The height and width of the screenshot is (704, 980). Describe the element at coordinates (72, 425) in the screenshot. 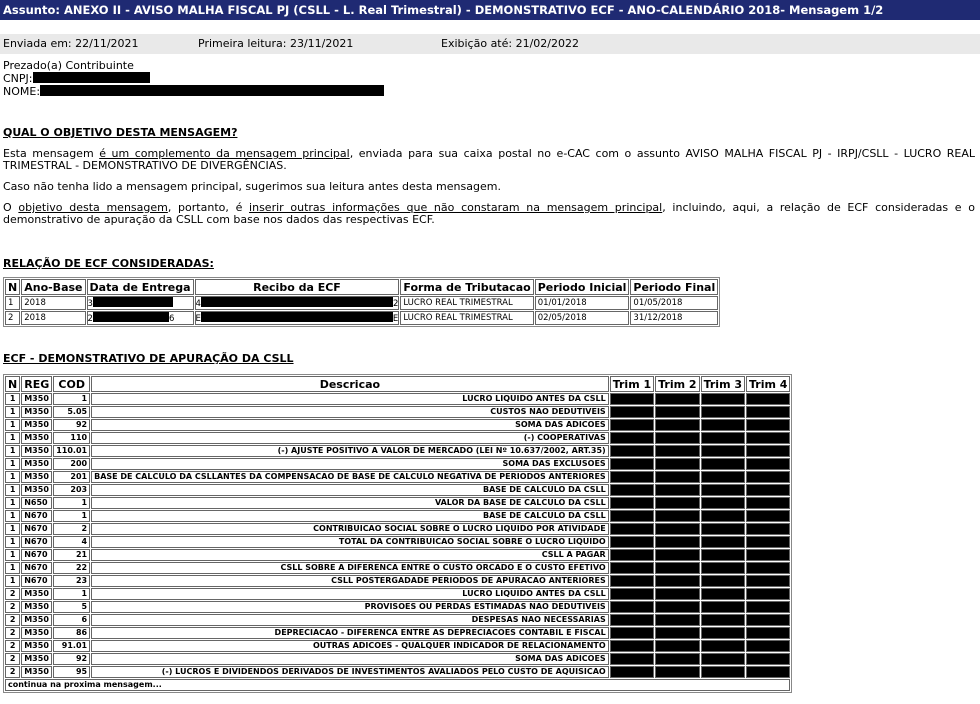

I see `cell-cod: 92` at that location.